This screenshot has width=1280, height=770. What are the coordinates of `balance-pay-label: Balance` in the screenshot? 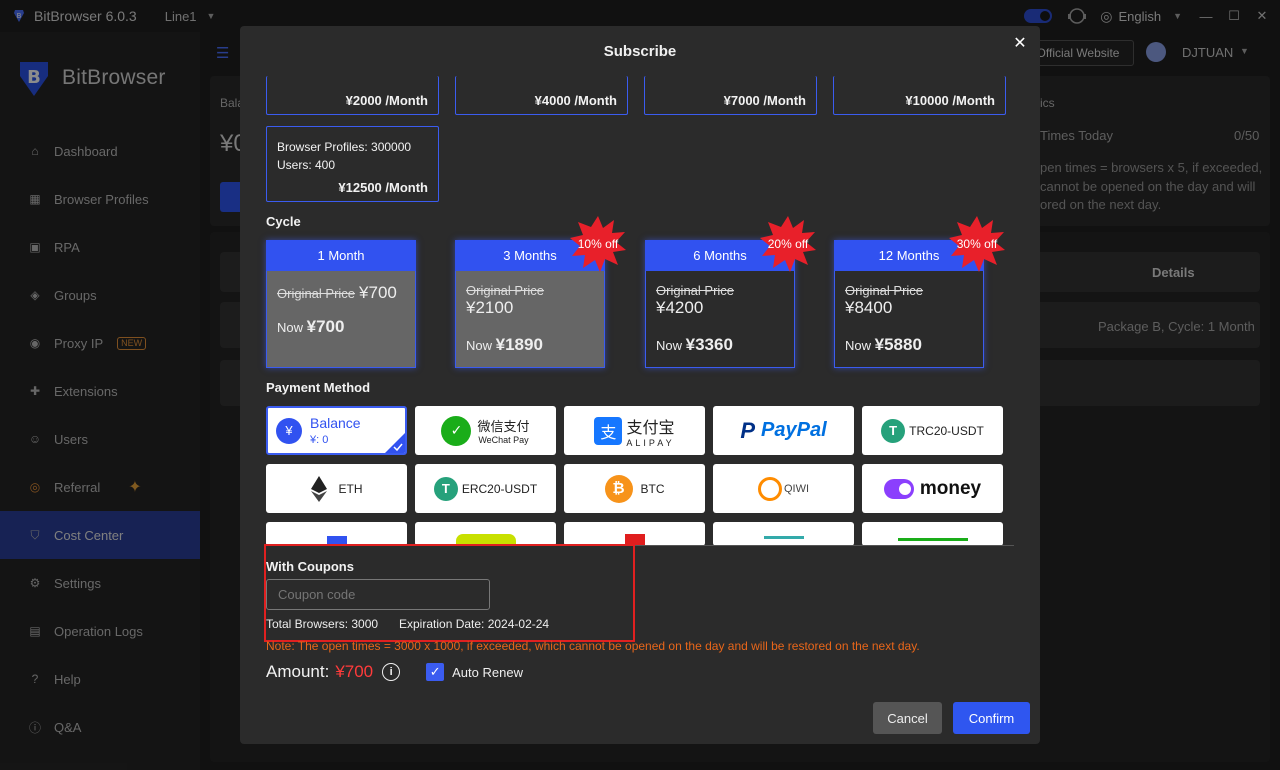 It's located at (335, 423).